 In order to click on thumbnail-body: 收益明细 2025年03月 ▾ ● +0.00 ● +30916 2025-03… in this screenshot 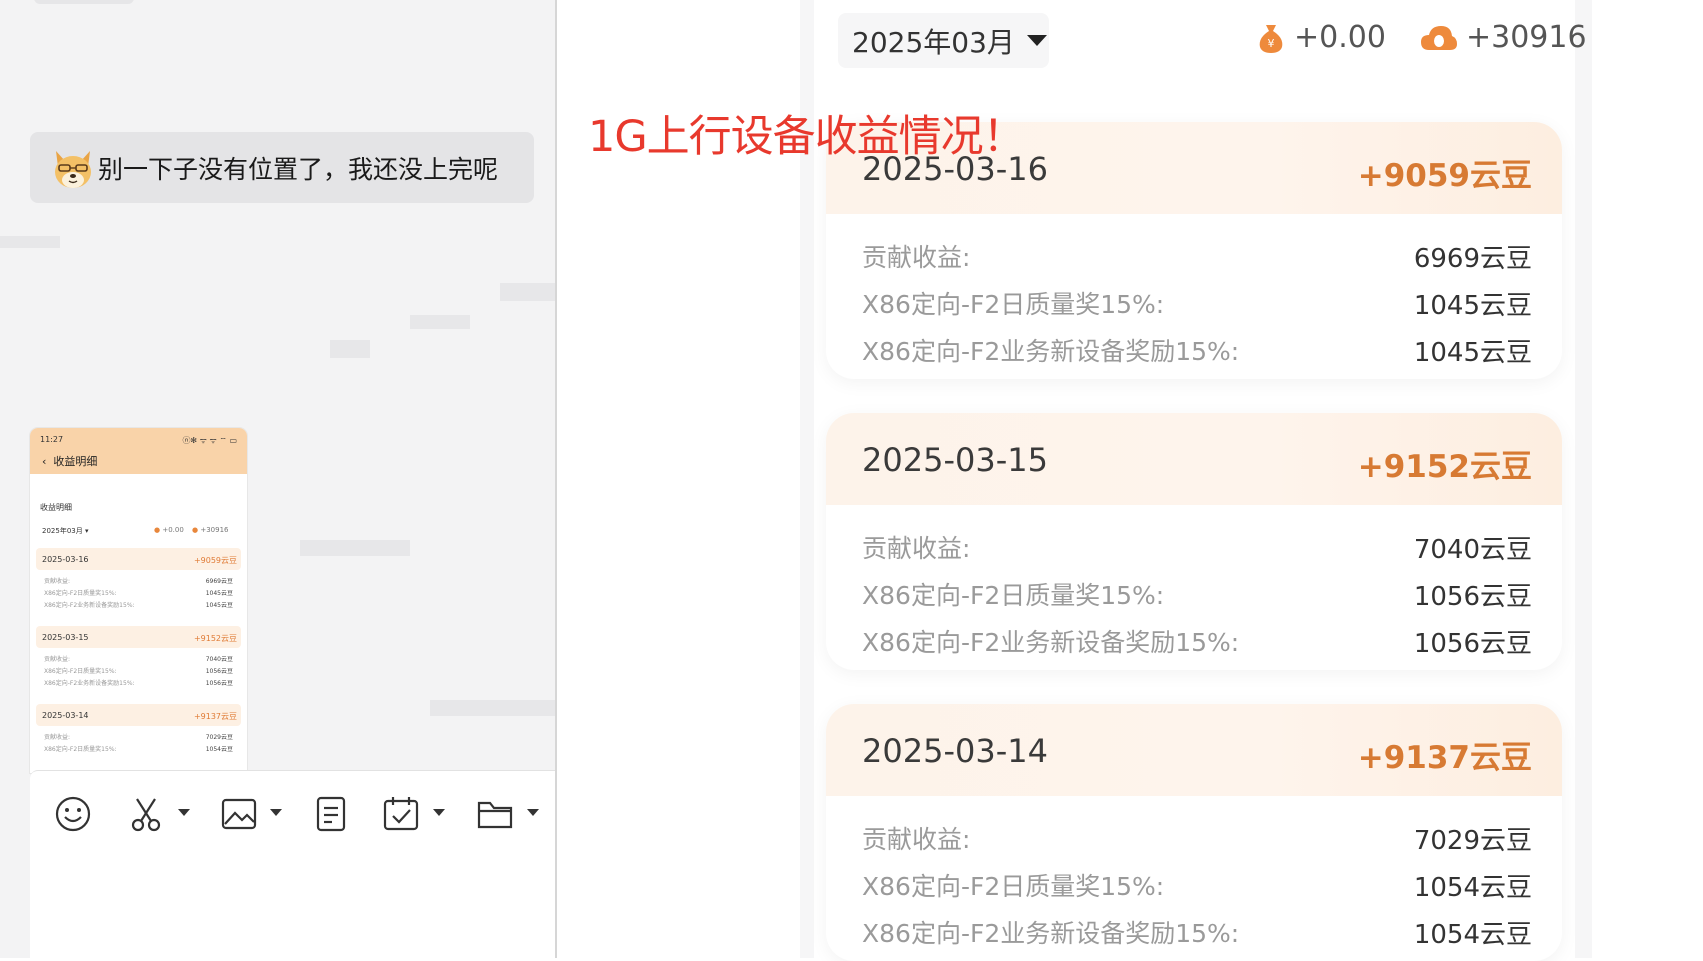, I will do `click(138, 623)`.